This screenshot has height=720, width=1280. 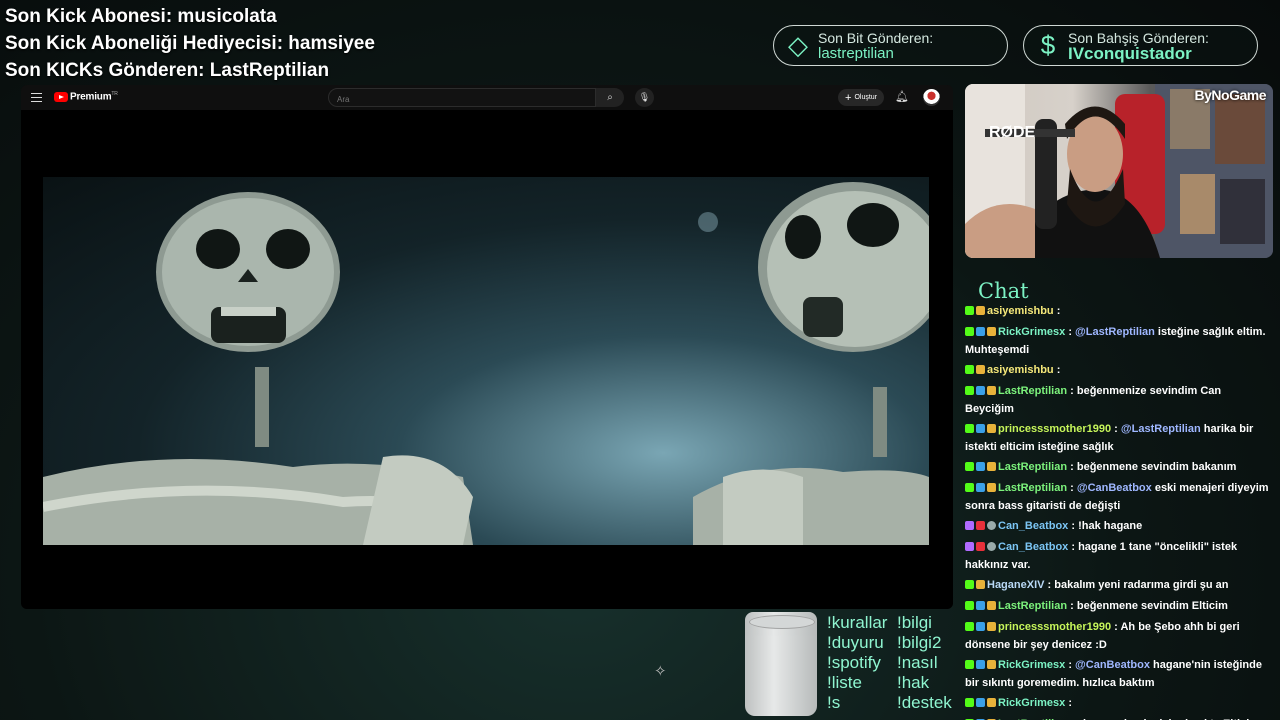 What do you see at coordinates (924, 702) in the screenshot?
I see `command-item: !destek` at bounding box center [924, 702].